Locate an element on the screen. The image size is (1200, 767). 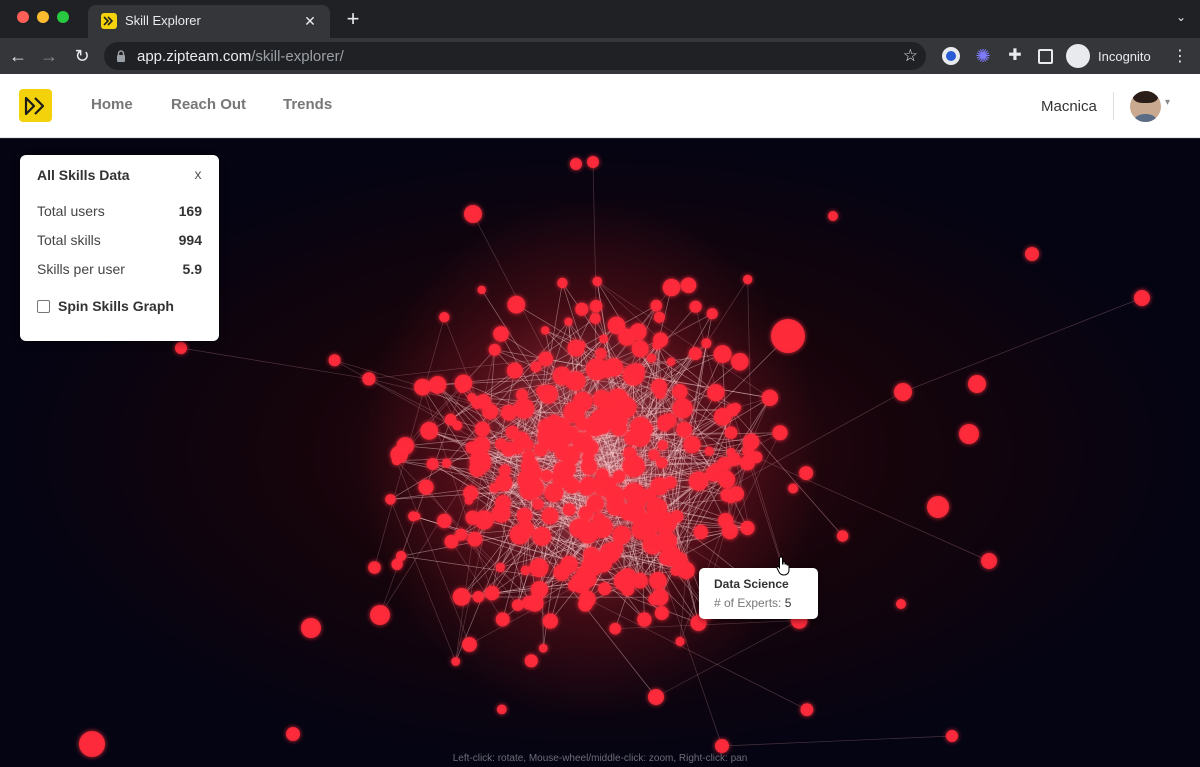
chevron-down-icon: ▾ is located at coordinates (1167, 102).